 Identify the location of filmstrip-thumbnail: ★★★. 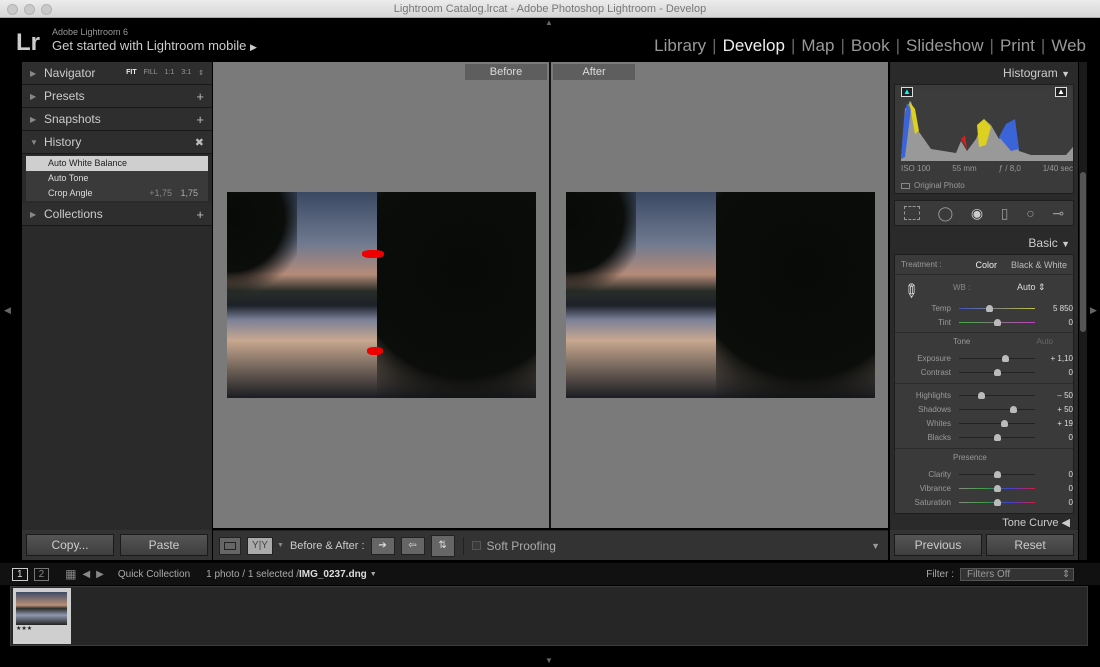
(42, 616).